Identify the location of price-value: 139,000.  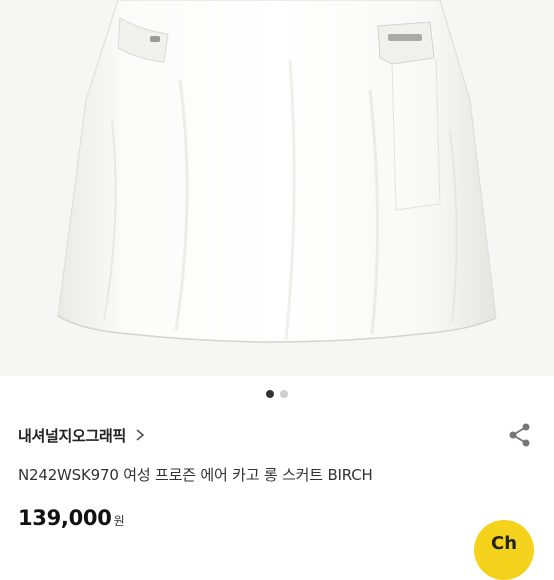
(65, 518).